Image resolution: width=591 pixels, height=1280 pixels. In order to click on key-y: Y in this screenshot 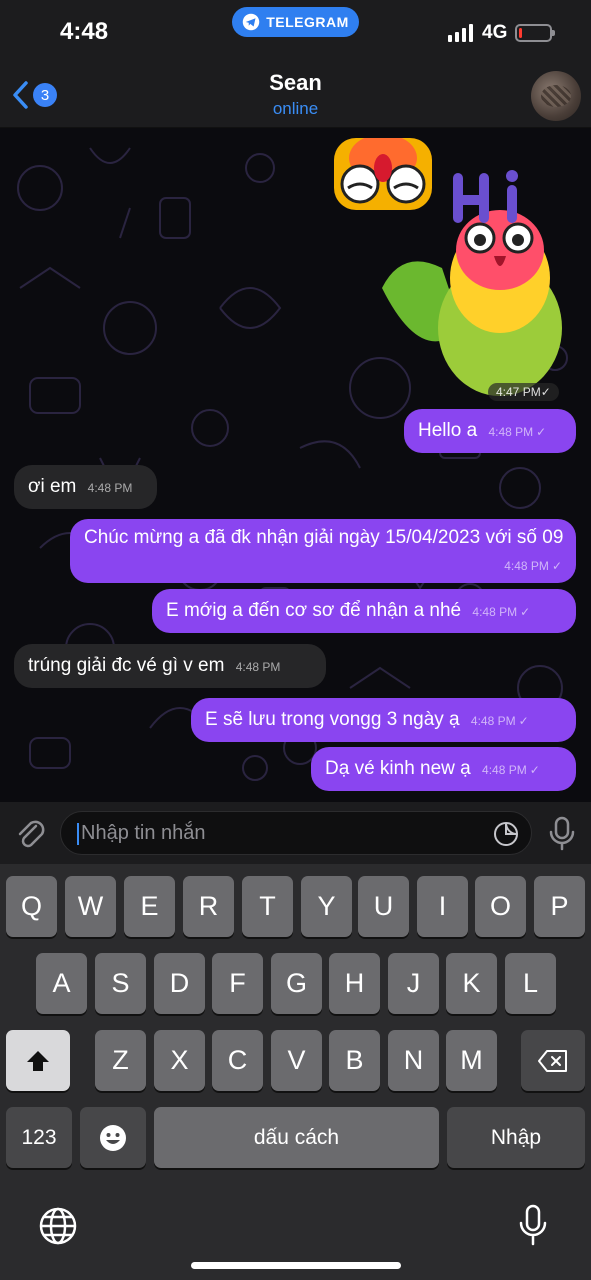, I will do `click(326, 906)`.